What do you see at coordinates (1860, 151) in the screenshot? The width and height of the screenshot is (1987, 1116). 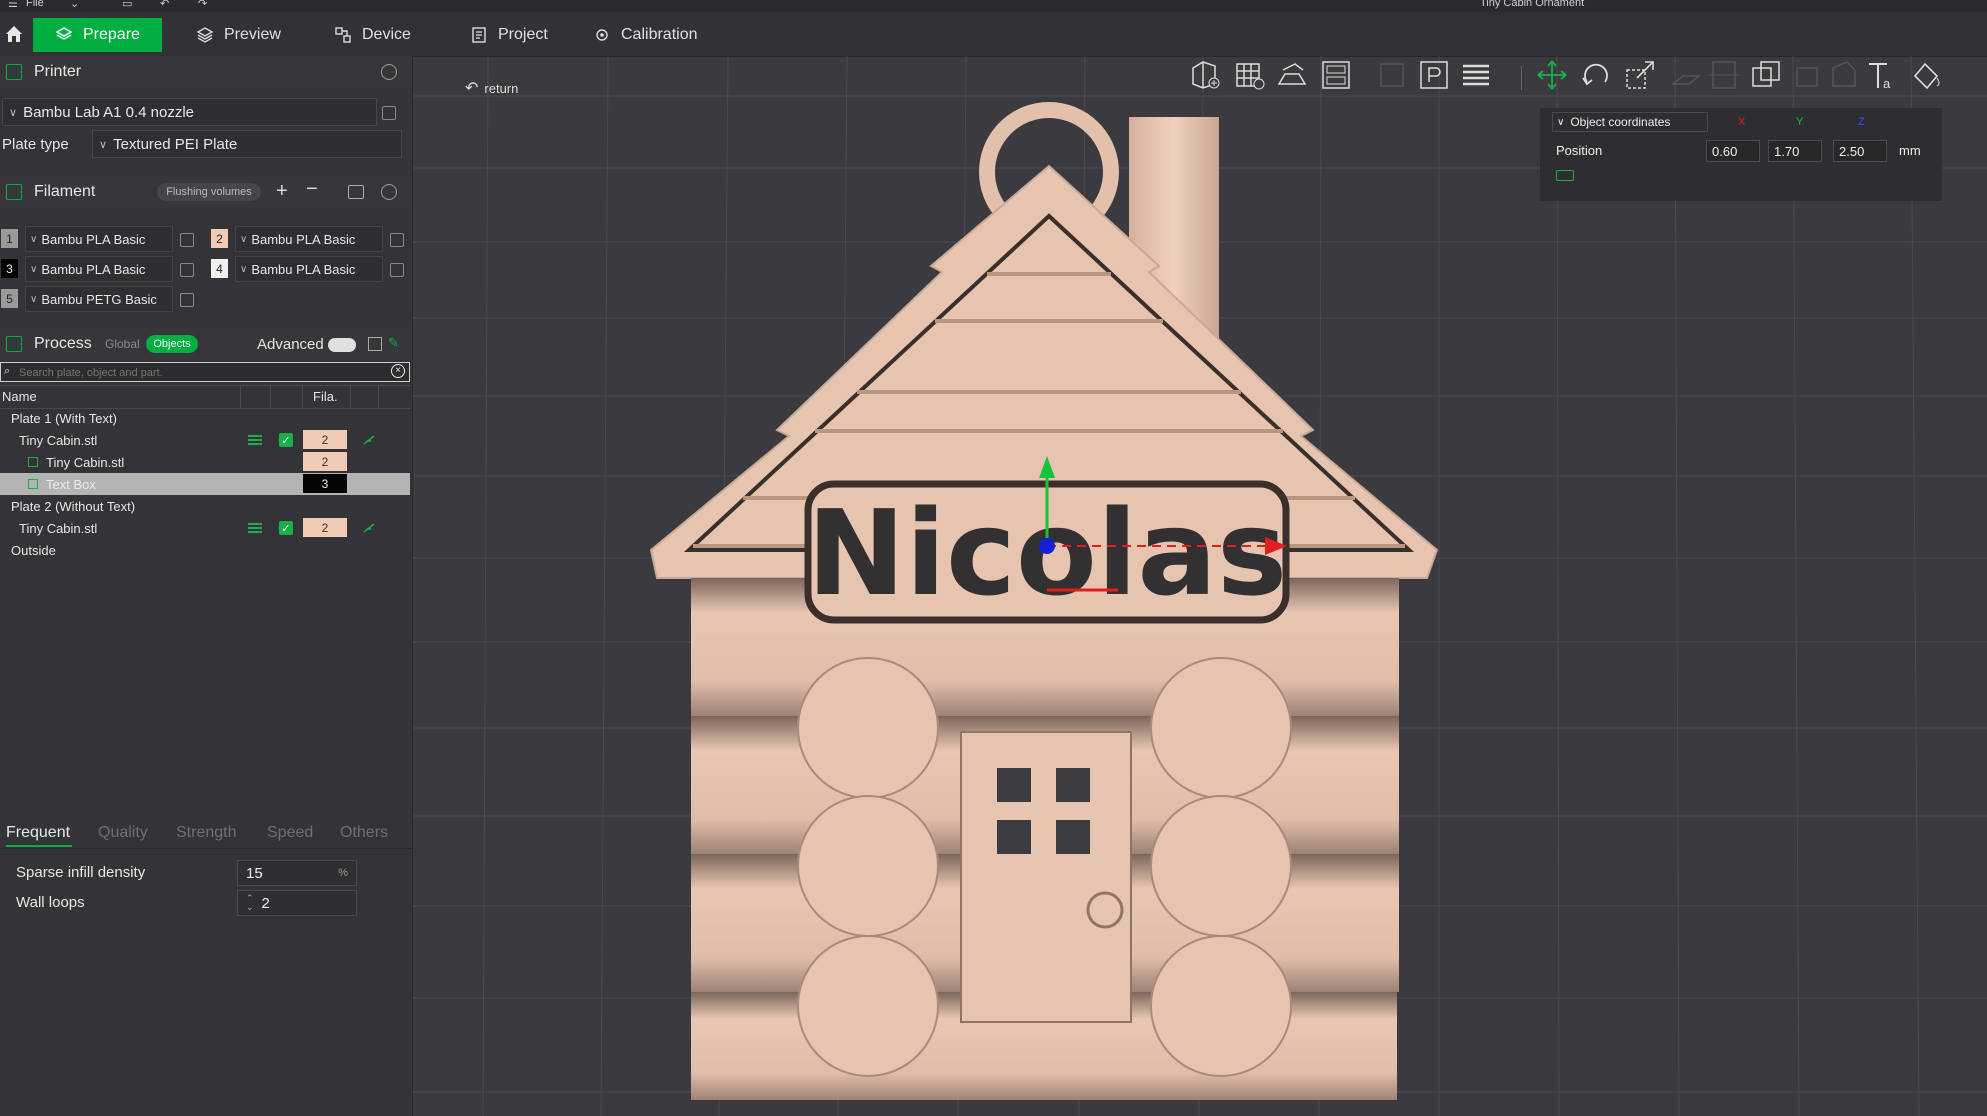 I see `position-z-input: 2.50` at bounding box center [1860, 151].